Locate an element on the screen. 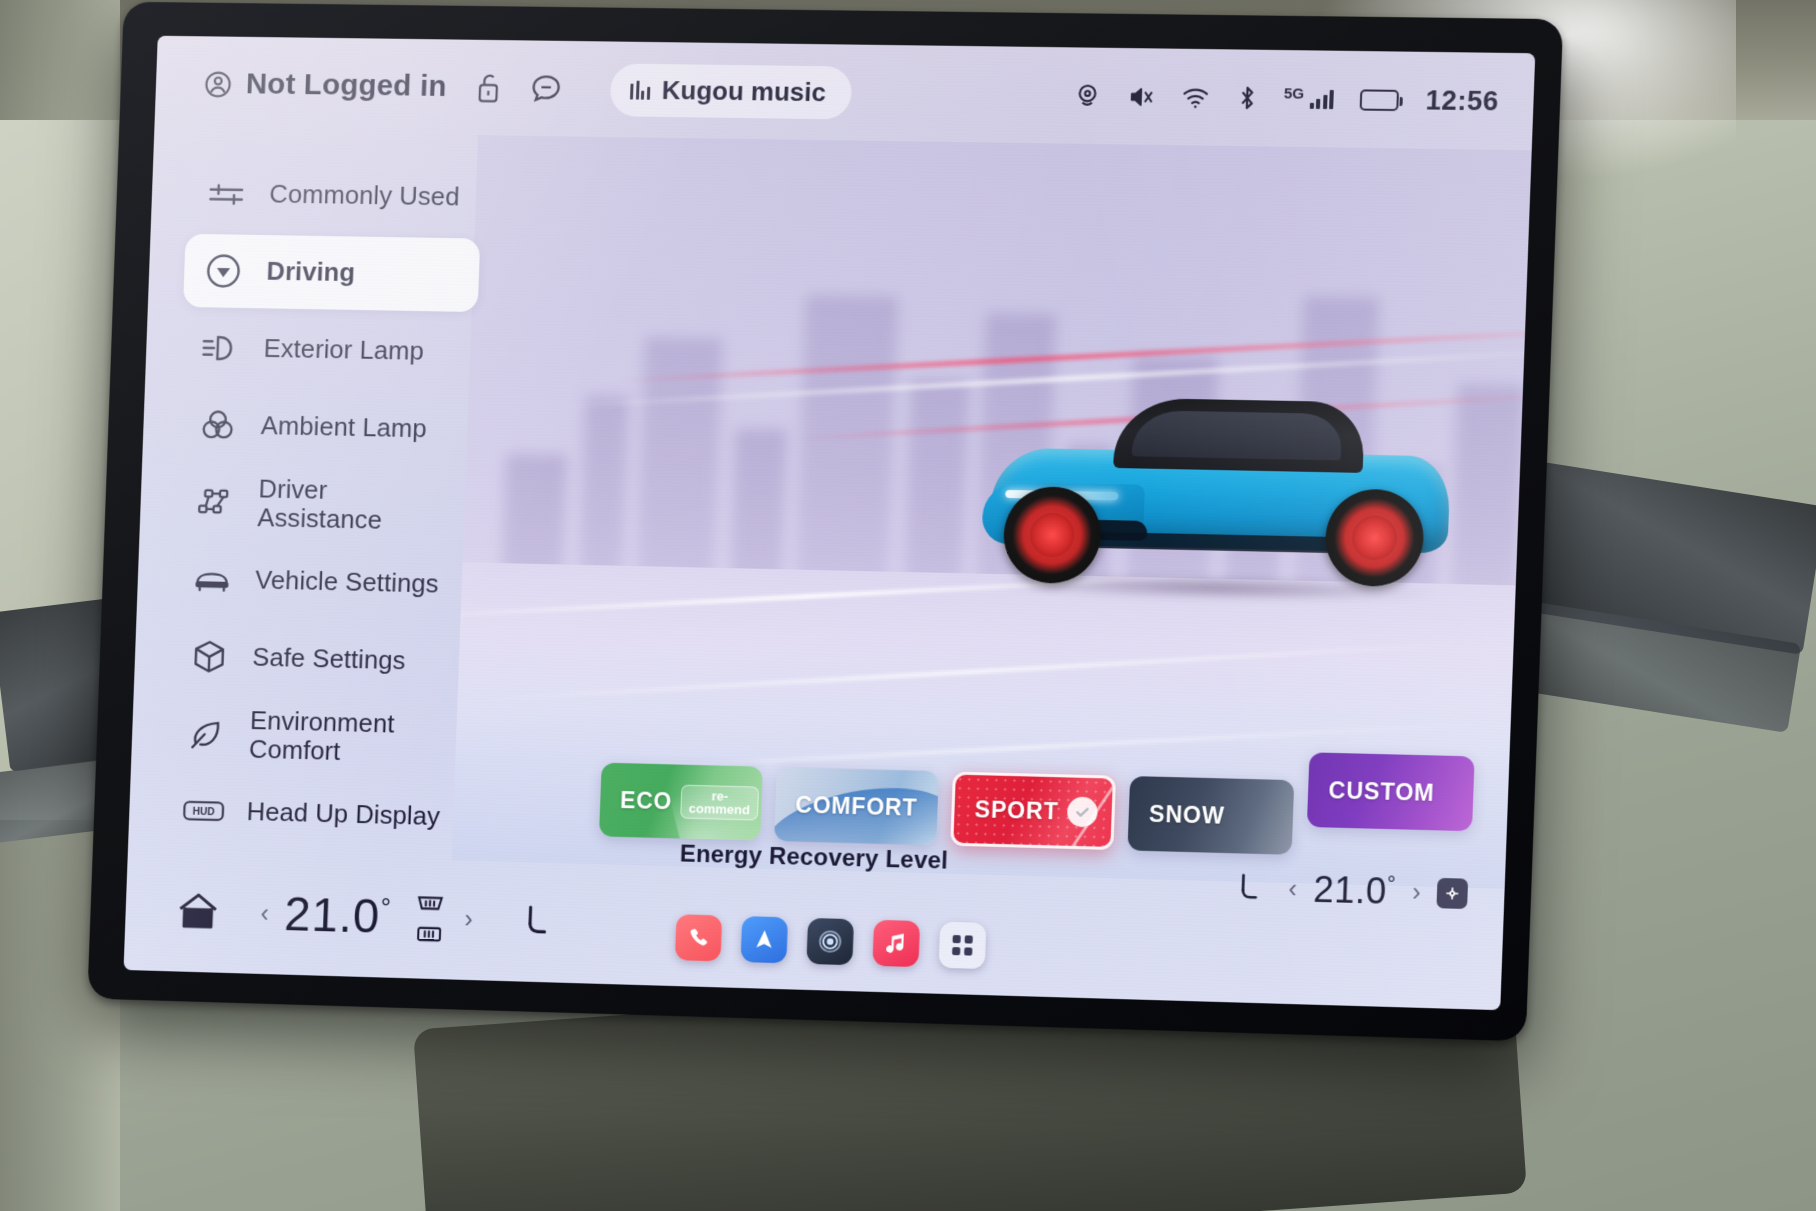 The height and width of the screenshot is (1211, 1816). sidebar-item-safe-settings: Safe Settings is located at coordinates (317, 659).